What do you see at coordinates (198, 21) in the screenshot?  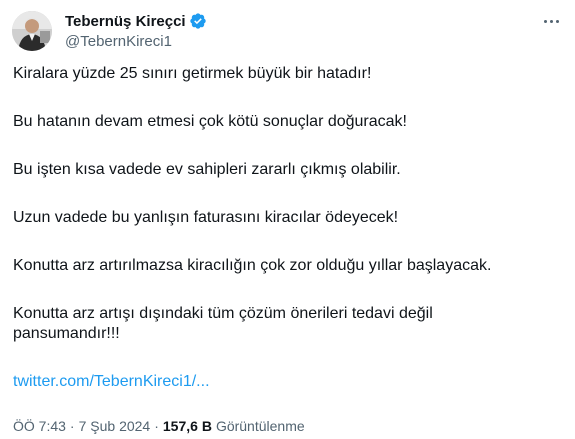 I see `verified-badge-icon` at bounding box center [198, 21].